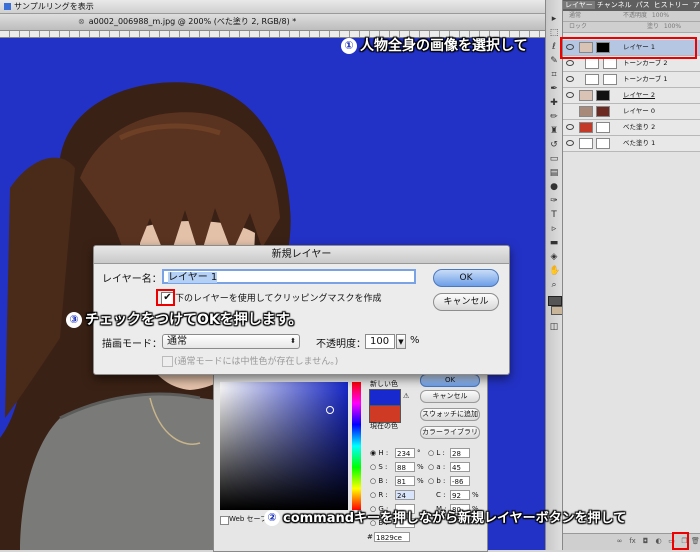  I want to click on path-select-tool-icon: ▹, so click(554, 229).